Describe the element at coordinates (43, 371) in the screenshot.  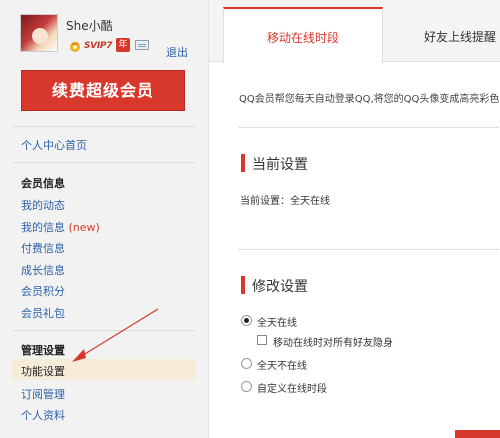
I see `sidebar-item-label: 功能设置` at that location.